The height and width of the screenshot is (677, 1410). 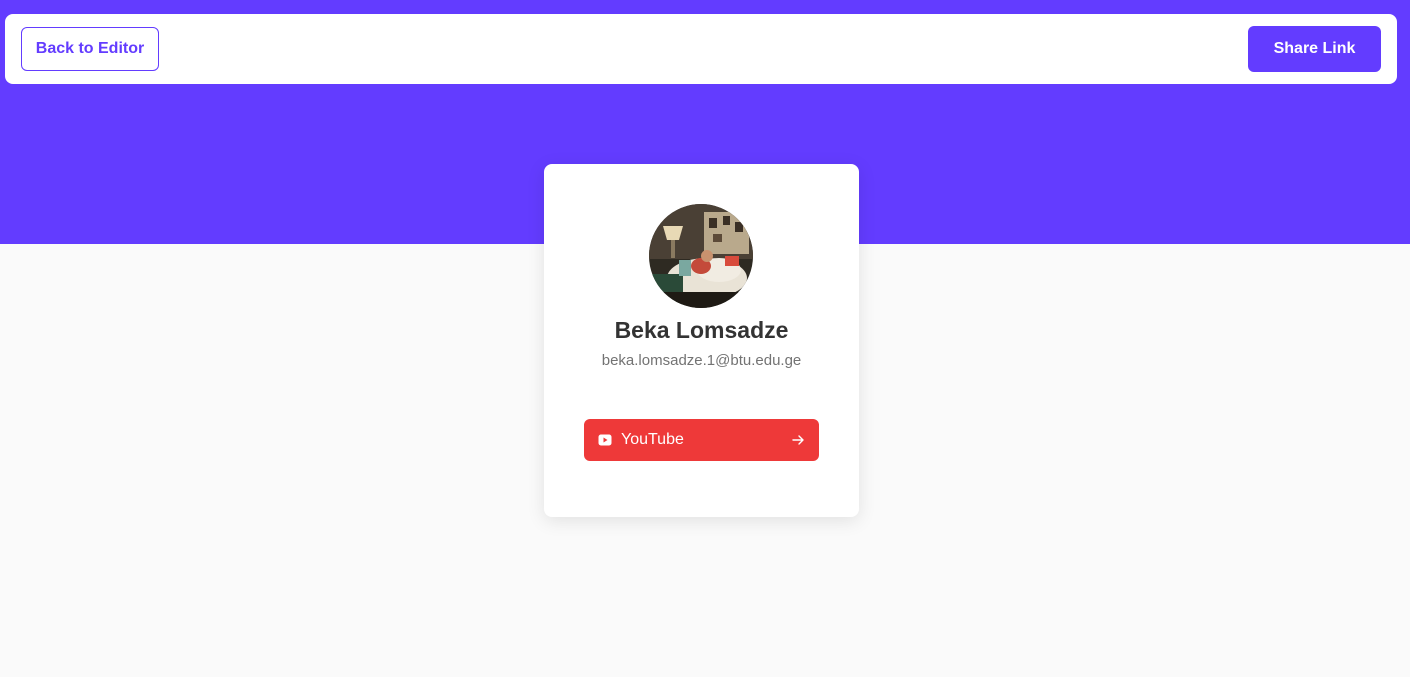 I want to click on arrow-right-icon, so click(x=798, y=440).